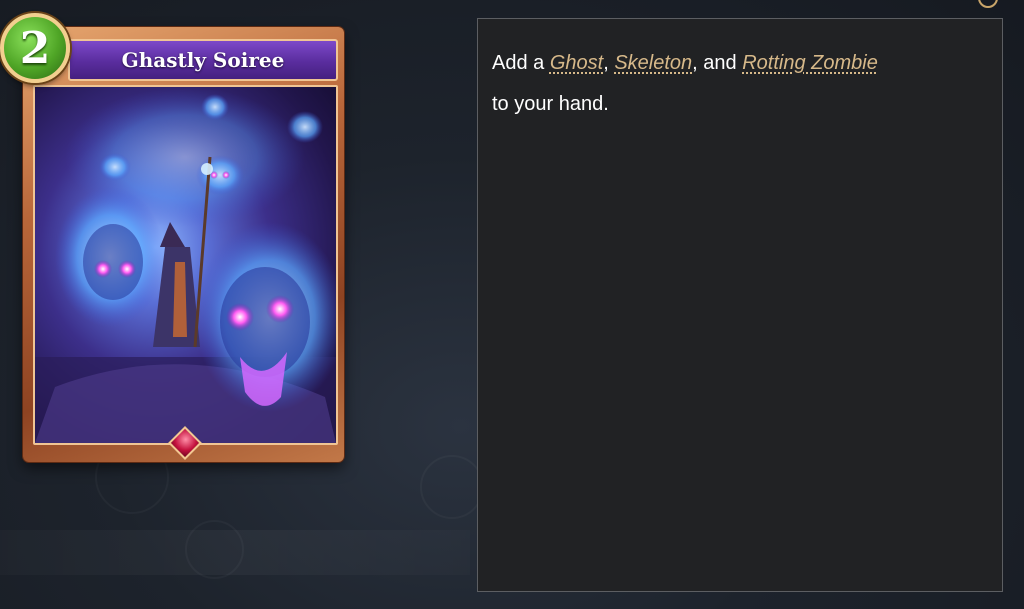 This screenshot has height=609, width=1024. Describe the element at coordinates (653, 63) in the screenshot. I see `keyword-skeleton-link: Skeleton` at that location.